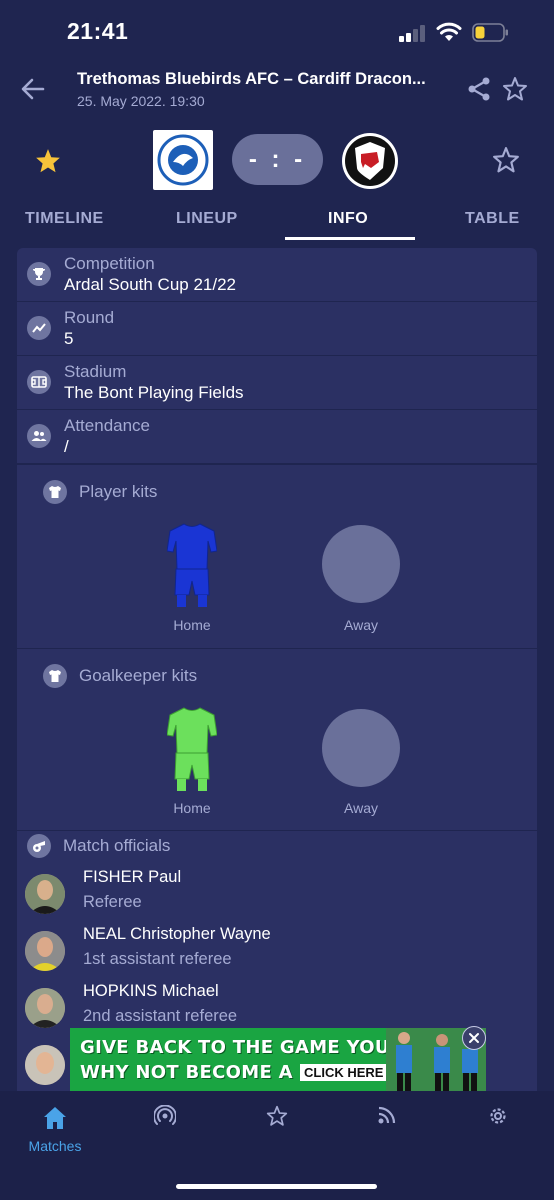 Image resolution: width=554 pixels, height=1200 pixels. Describe the element at coordinates (479, 89) in the screenshot. I see `share-icon` at that location.